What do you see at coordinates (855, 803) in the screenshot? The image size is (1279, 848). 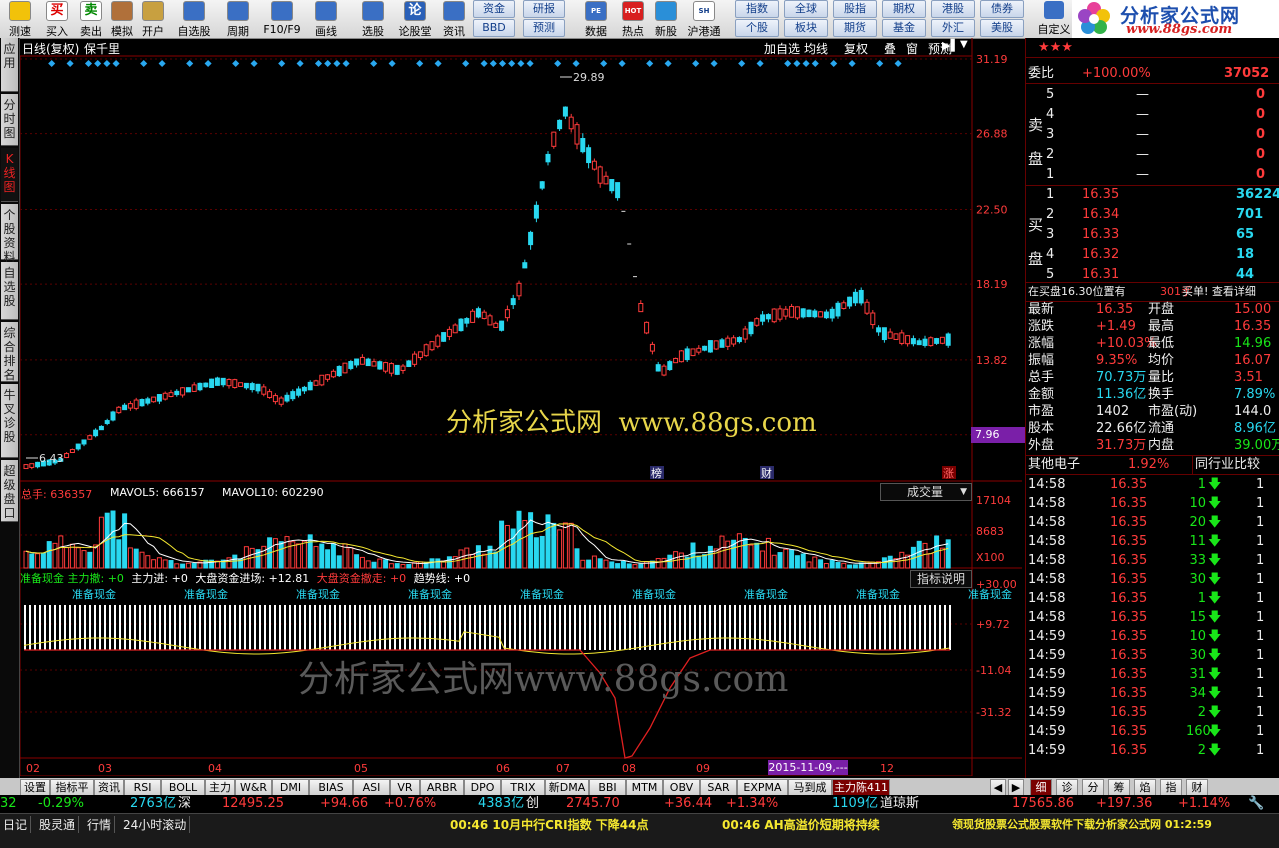 I see `ticker-amt-2: 1109亿` at bounding box center [855, 803].